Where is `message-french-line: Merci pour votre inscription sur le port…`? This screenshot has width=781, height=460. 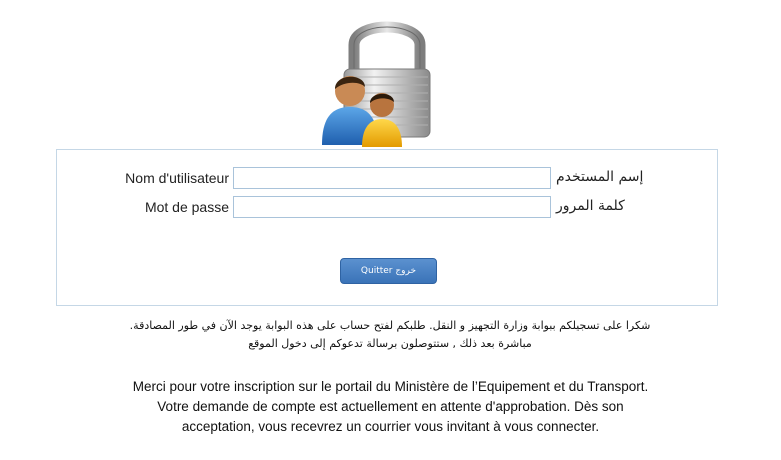
message-french-line: Merci pour votre inscription sur le port… is located at coordinates (390, 386).